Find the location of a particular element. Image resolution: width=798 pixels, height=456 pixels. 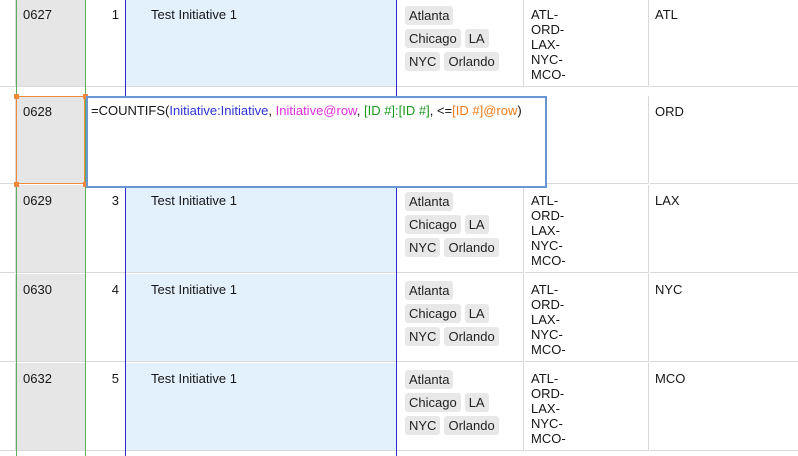

formula-range-id: [ID #]:[ID #] is located at coordinates (396, 110).